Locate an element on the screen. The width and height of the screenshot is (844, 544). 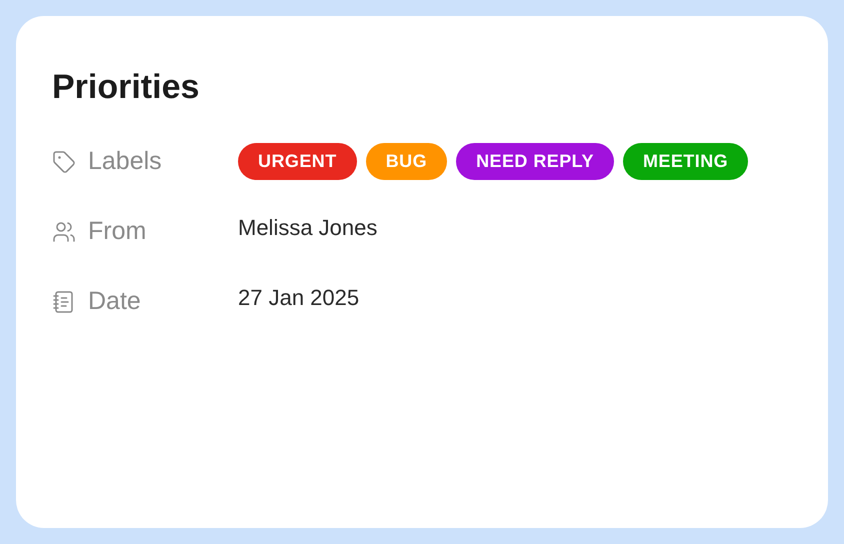
sender-name: Melissa Jones is located at coordinates (308, 228).